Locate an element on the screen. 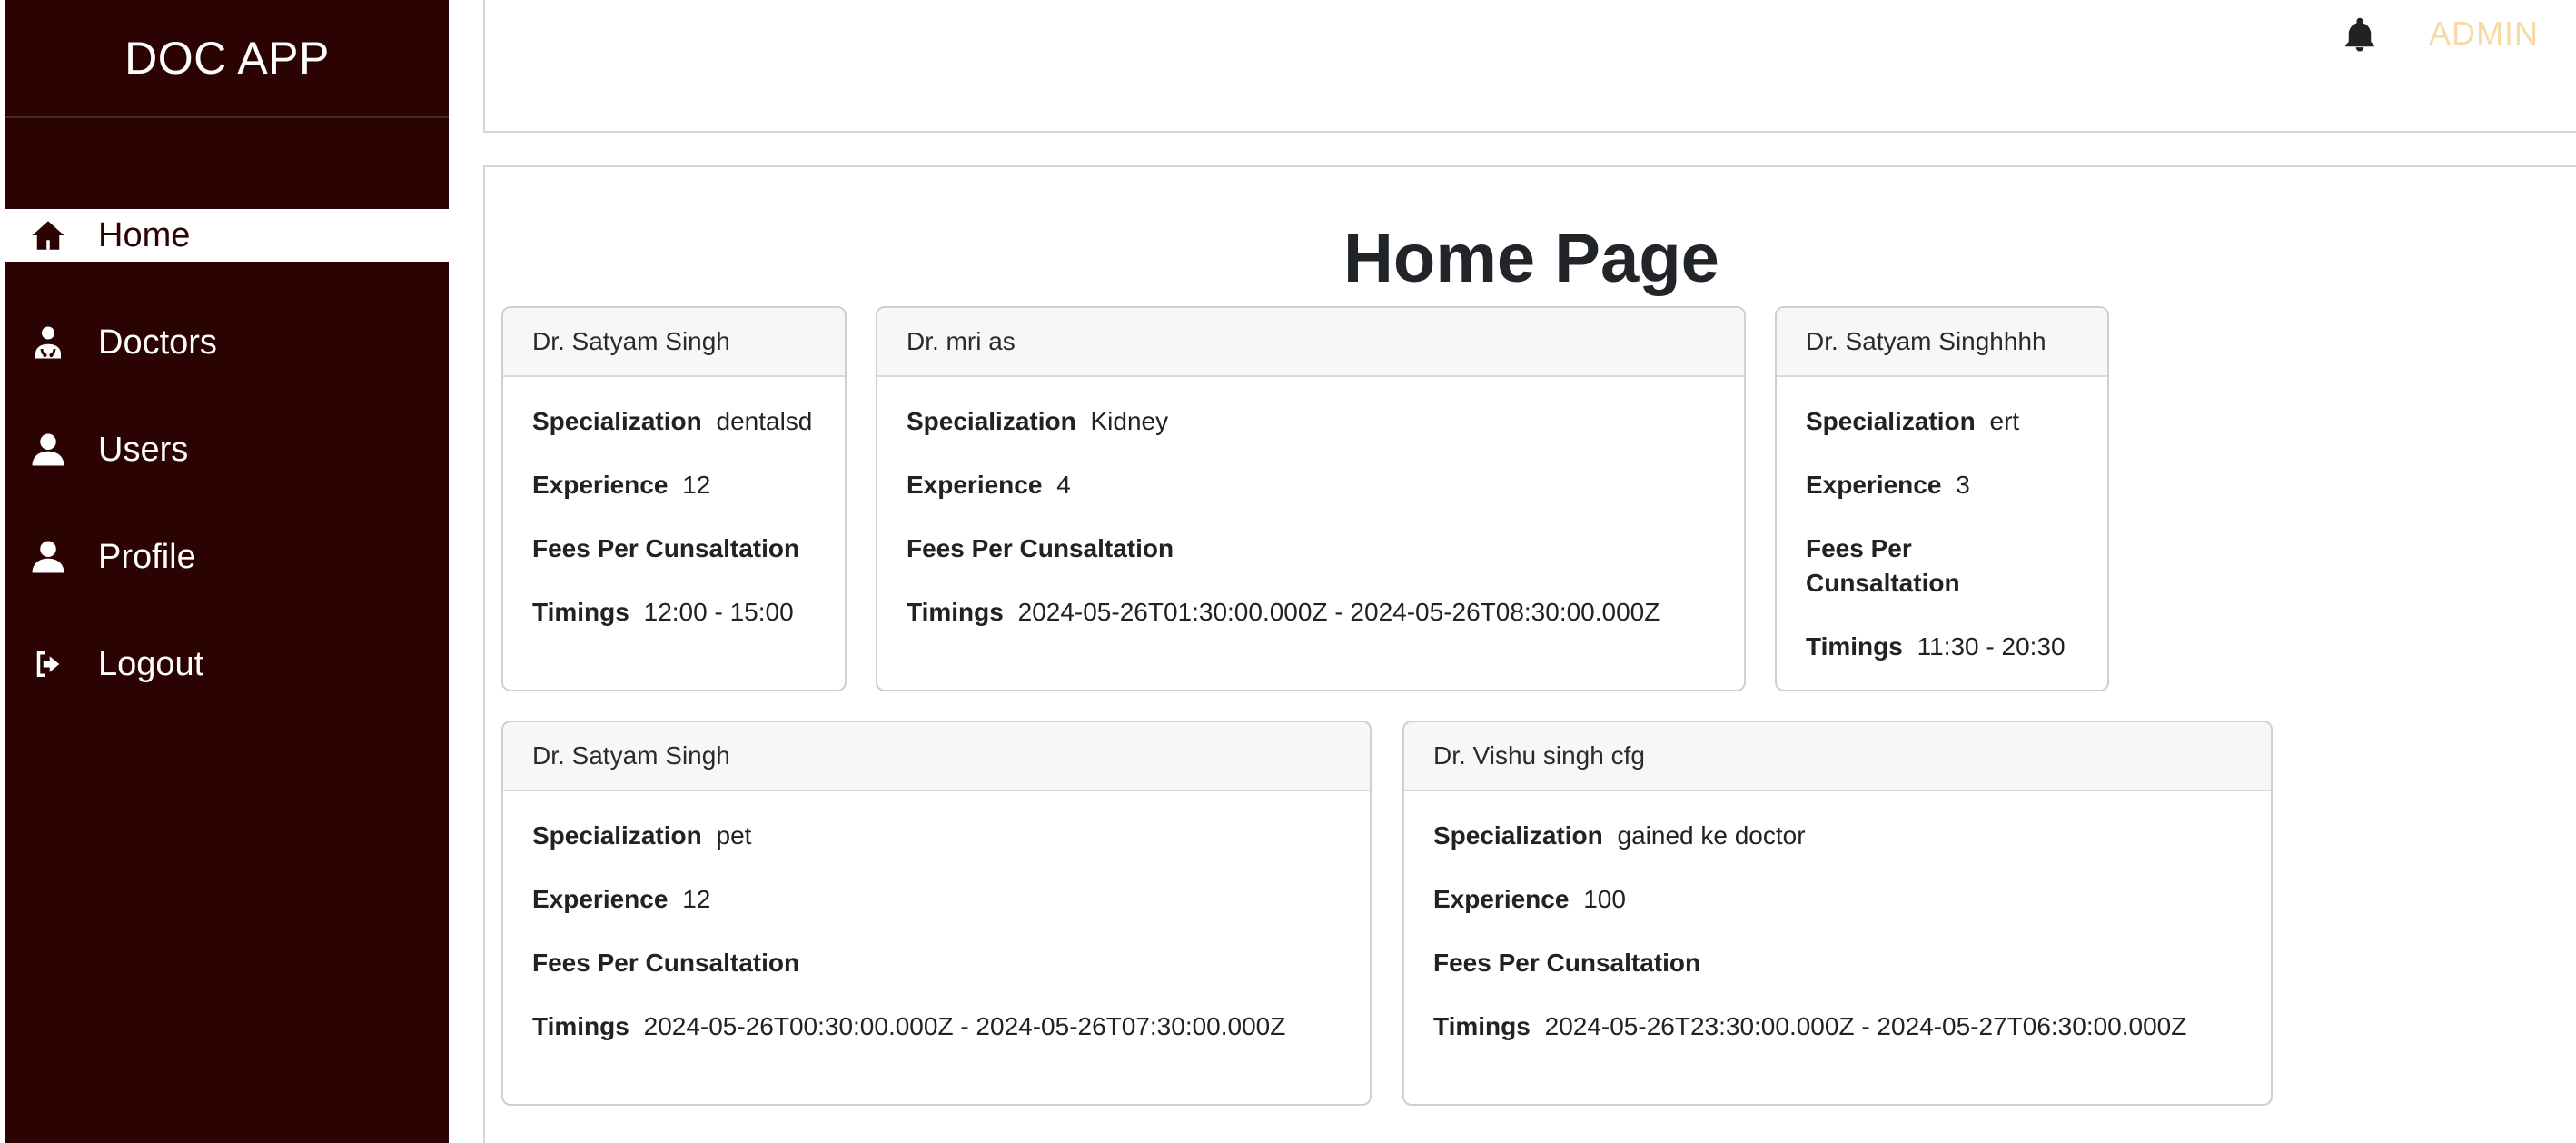 The height and width of the screenshot is (1143, 2576). specialization-value: gained ke doctor is located at coordinates (1711, 835).